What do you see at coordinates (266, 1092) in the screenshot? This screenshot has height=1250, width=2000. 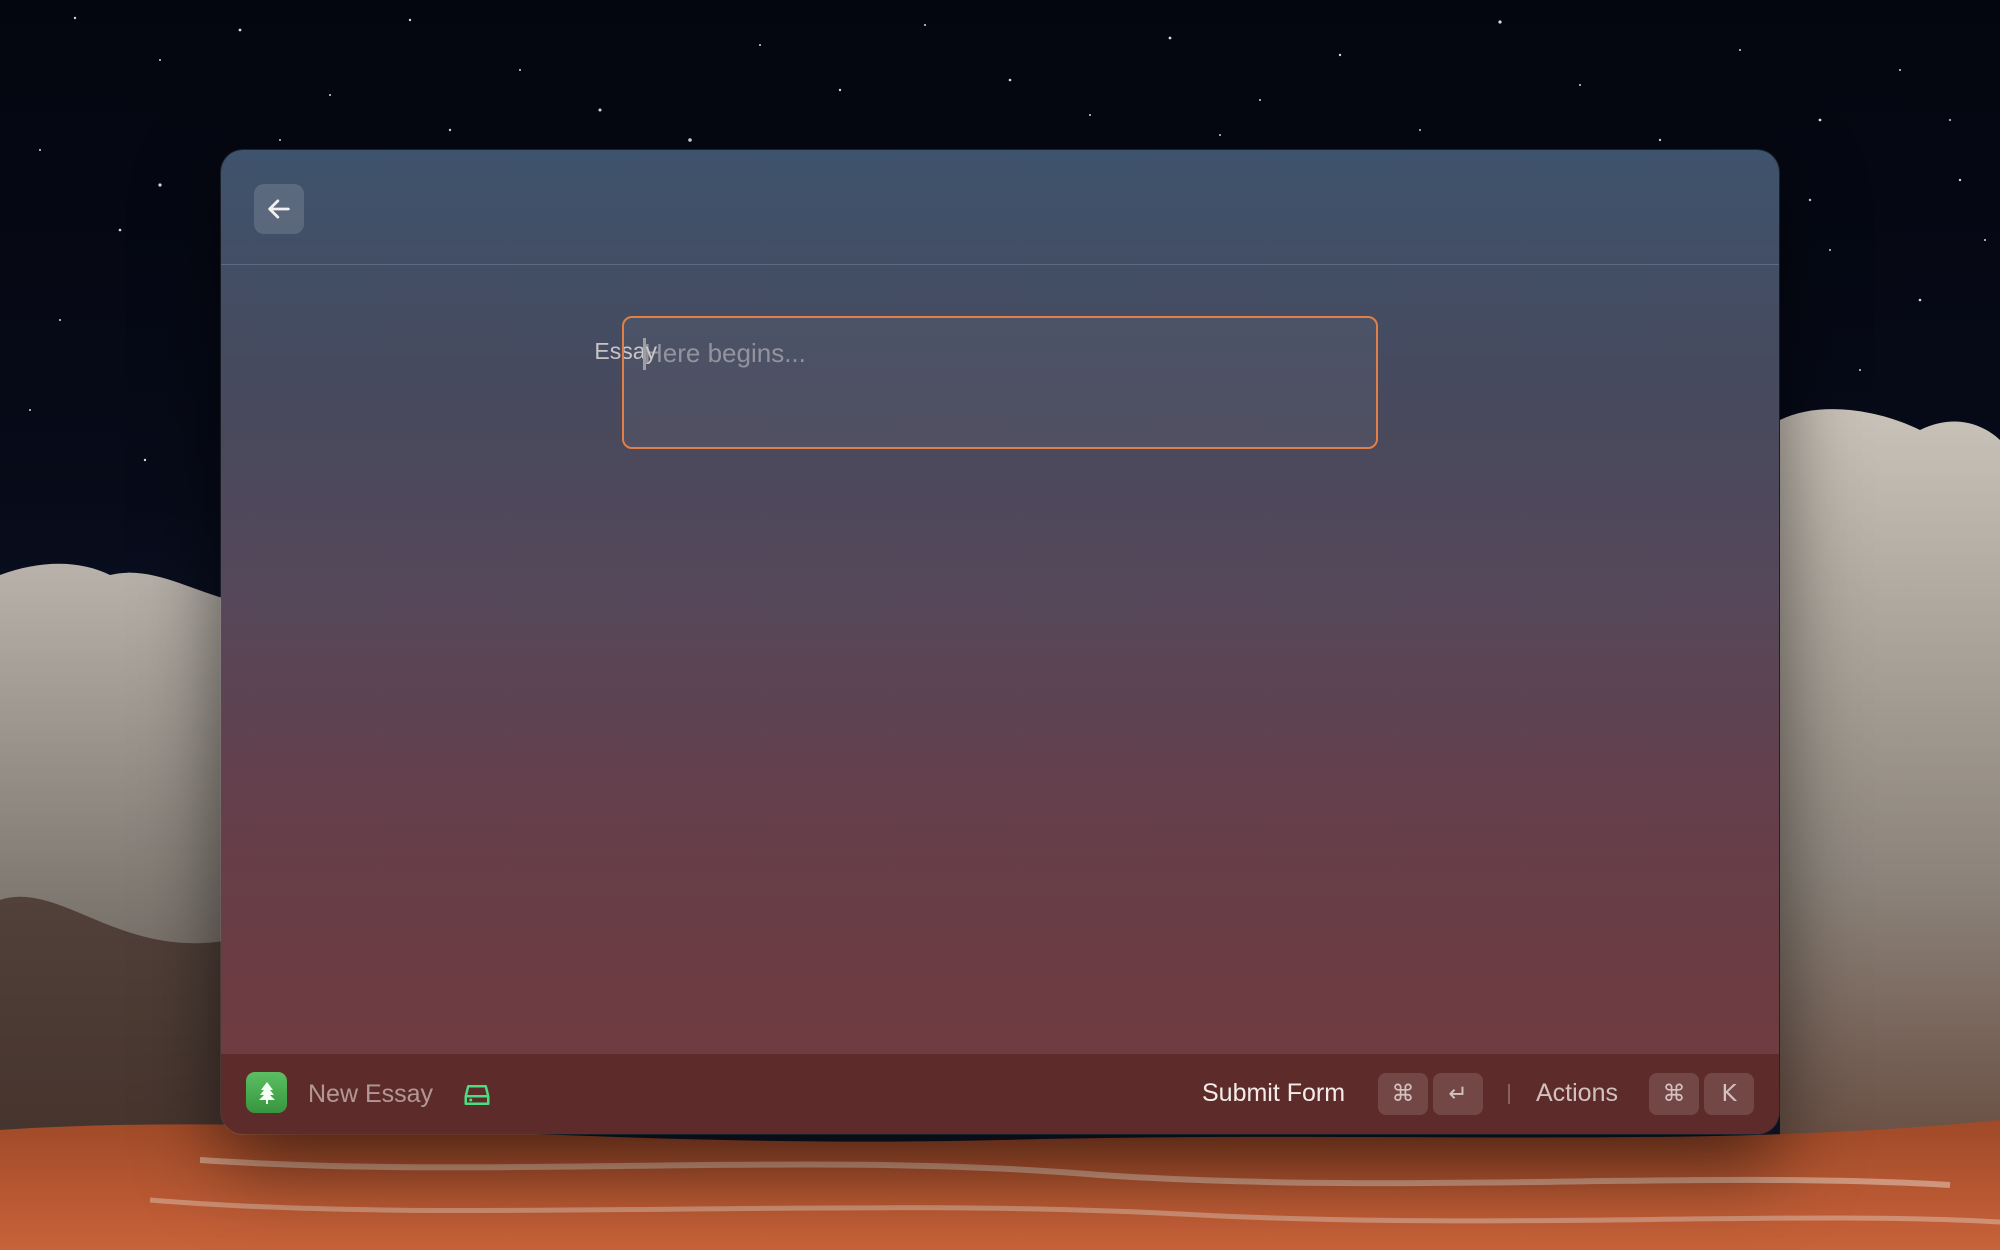 I see `tree-icon` at bounding box center [266, 1092].